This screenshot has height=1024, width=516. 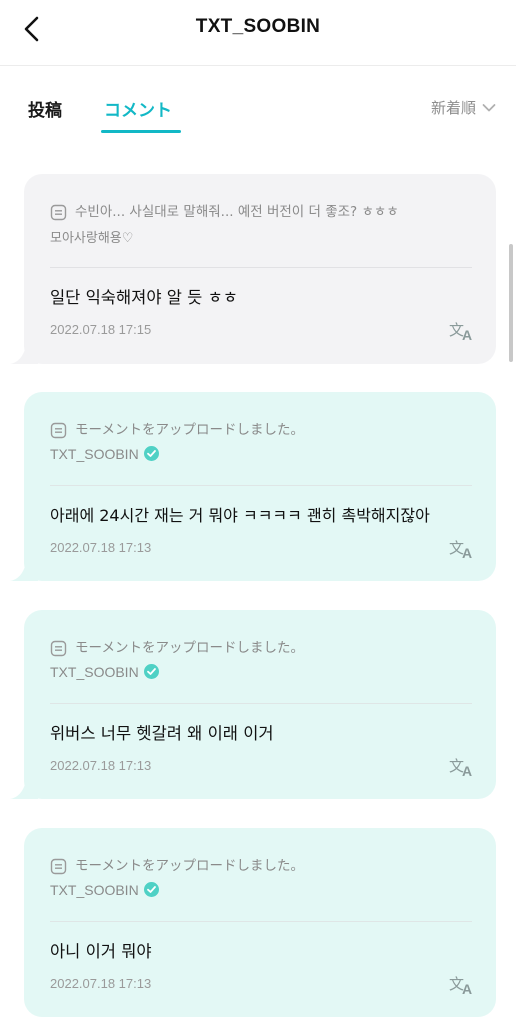 I want to click on comment-text: 아래에 24시간 재는 거 뭐야 ㅋㅋㅋㅋ 괜히 촉박해지잖아, so click(x=240, y=515).